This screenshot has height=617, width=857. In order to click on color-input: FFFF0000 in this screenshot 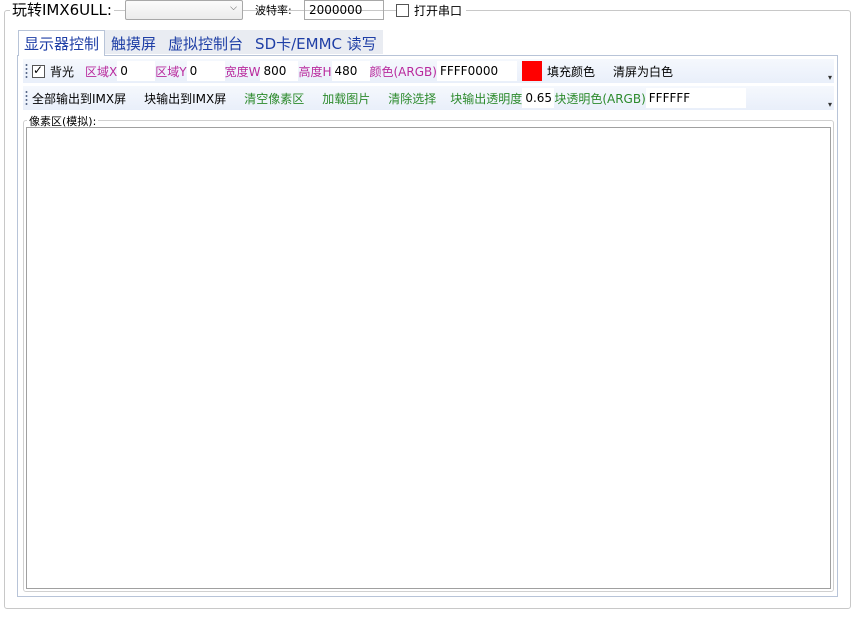, I will do `click(476, 71)`.